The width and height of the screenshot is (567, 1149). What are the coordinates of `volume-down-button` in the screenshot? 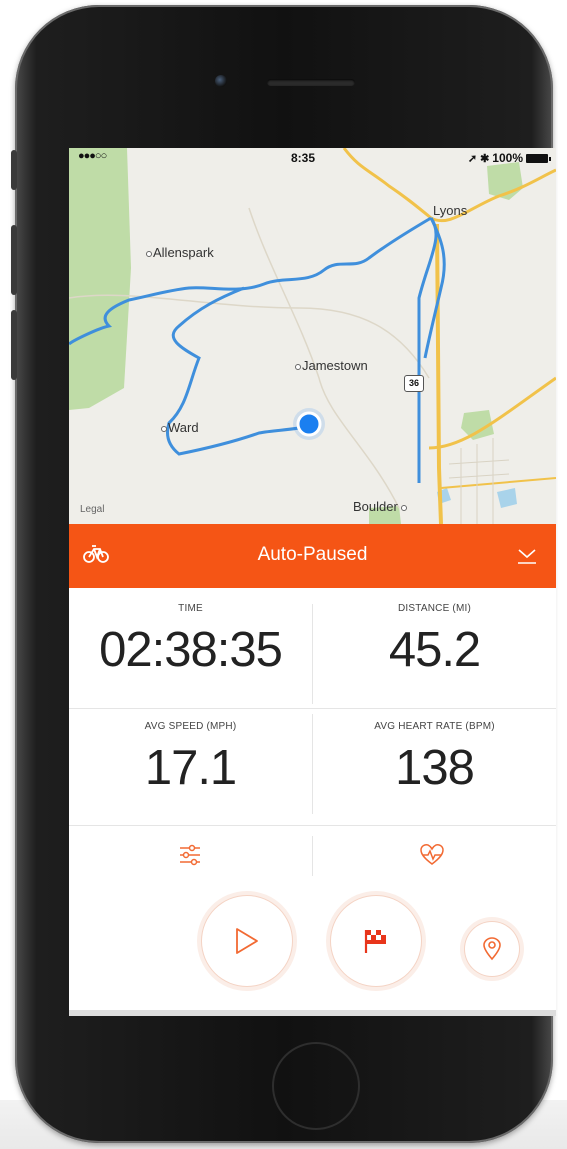 It's located at (14, 345).